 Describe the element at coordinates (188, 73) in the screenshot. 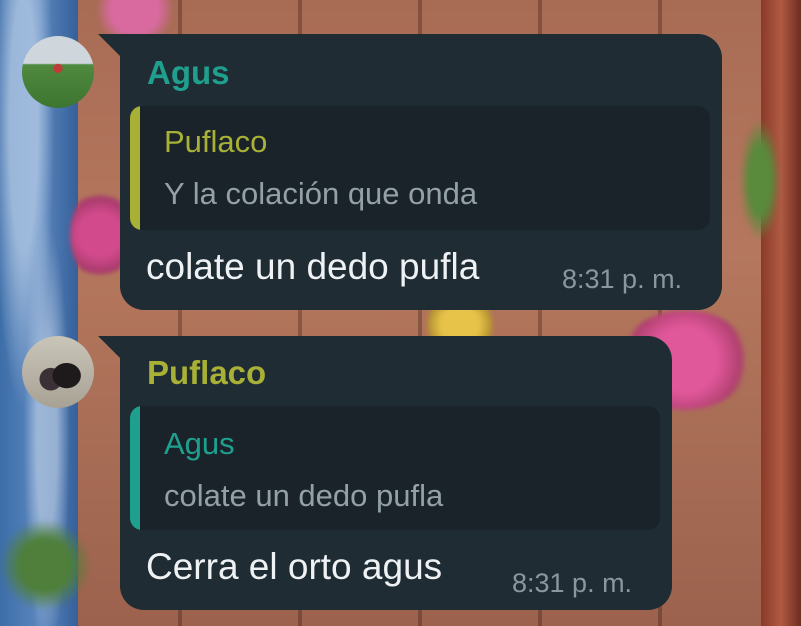

I see `sender-name: Agus` at that location.